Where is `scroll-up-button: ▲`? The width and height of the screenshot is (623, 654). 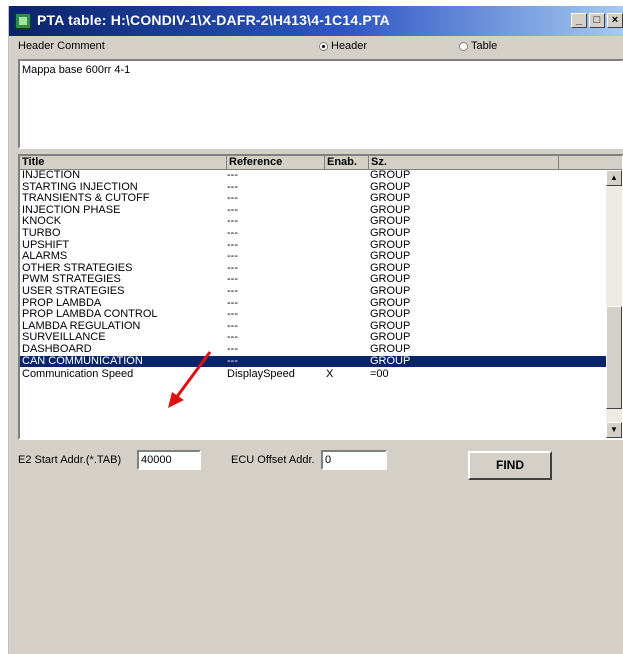
scroll-up-button: ▲ is located at coordinates (614, 178).